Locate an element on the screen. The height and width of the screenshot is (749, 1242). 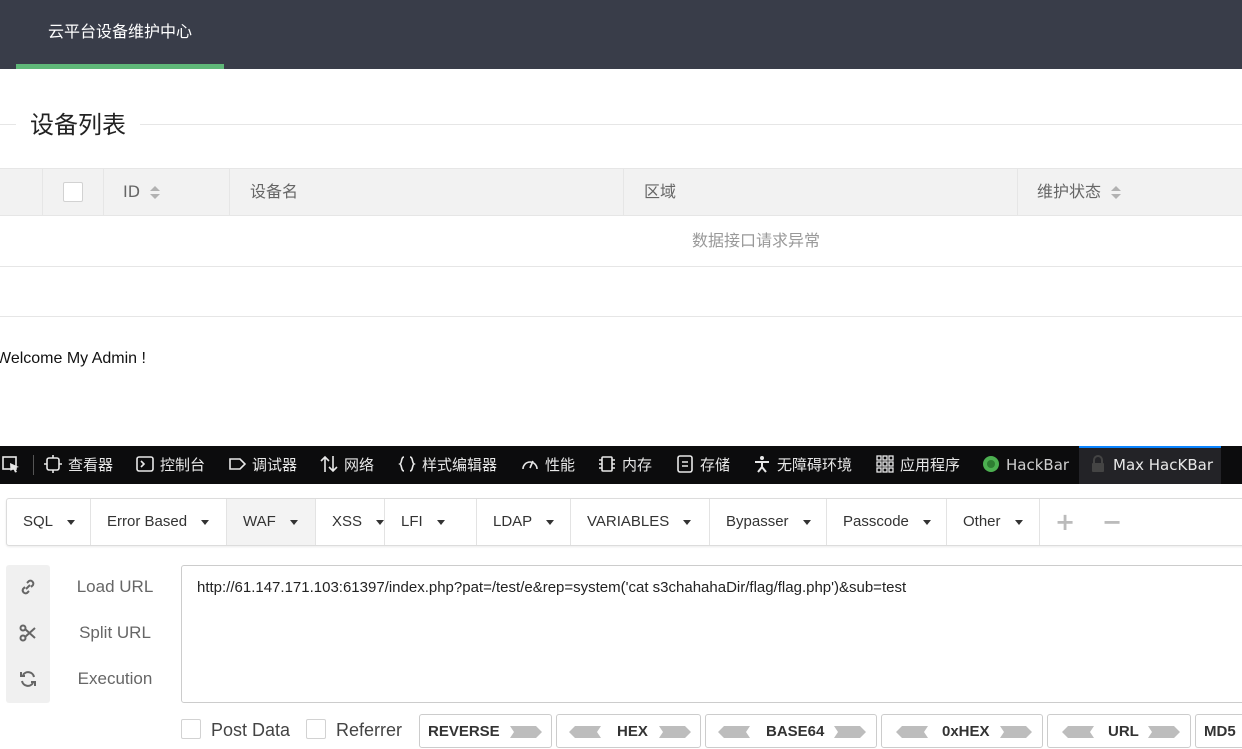
table-header: ID 设备名 区域 维护状态 is located at coordinates (621, 192).